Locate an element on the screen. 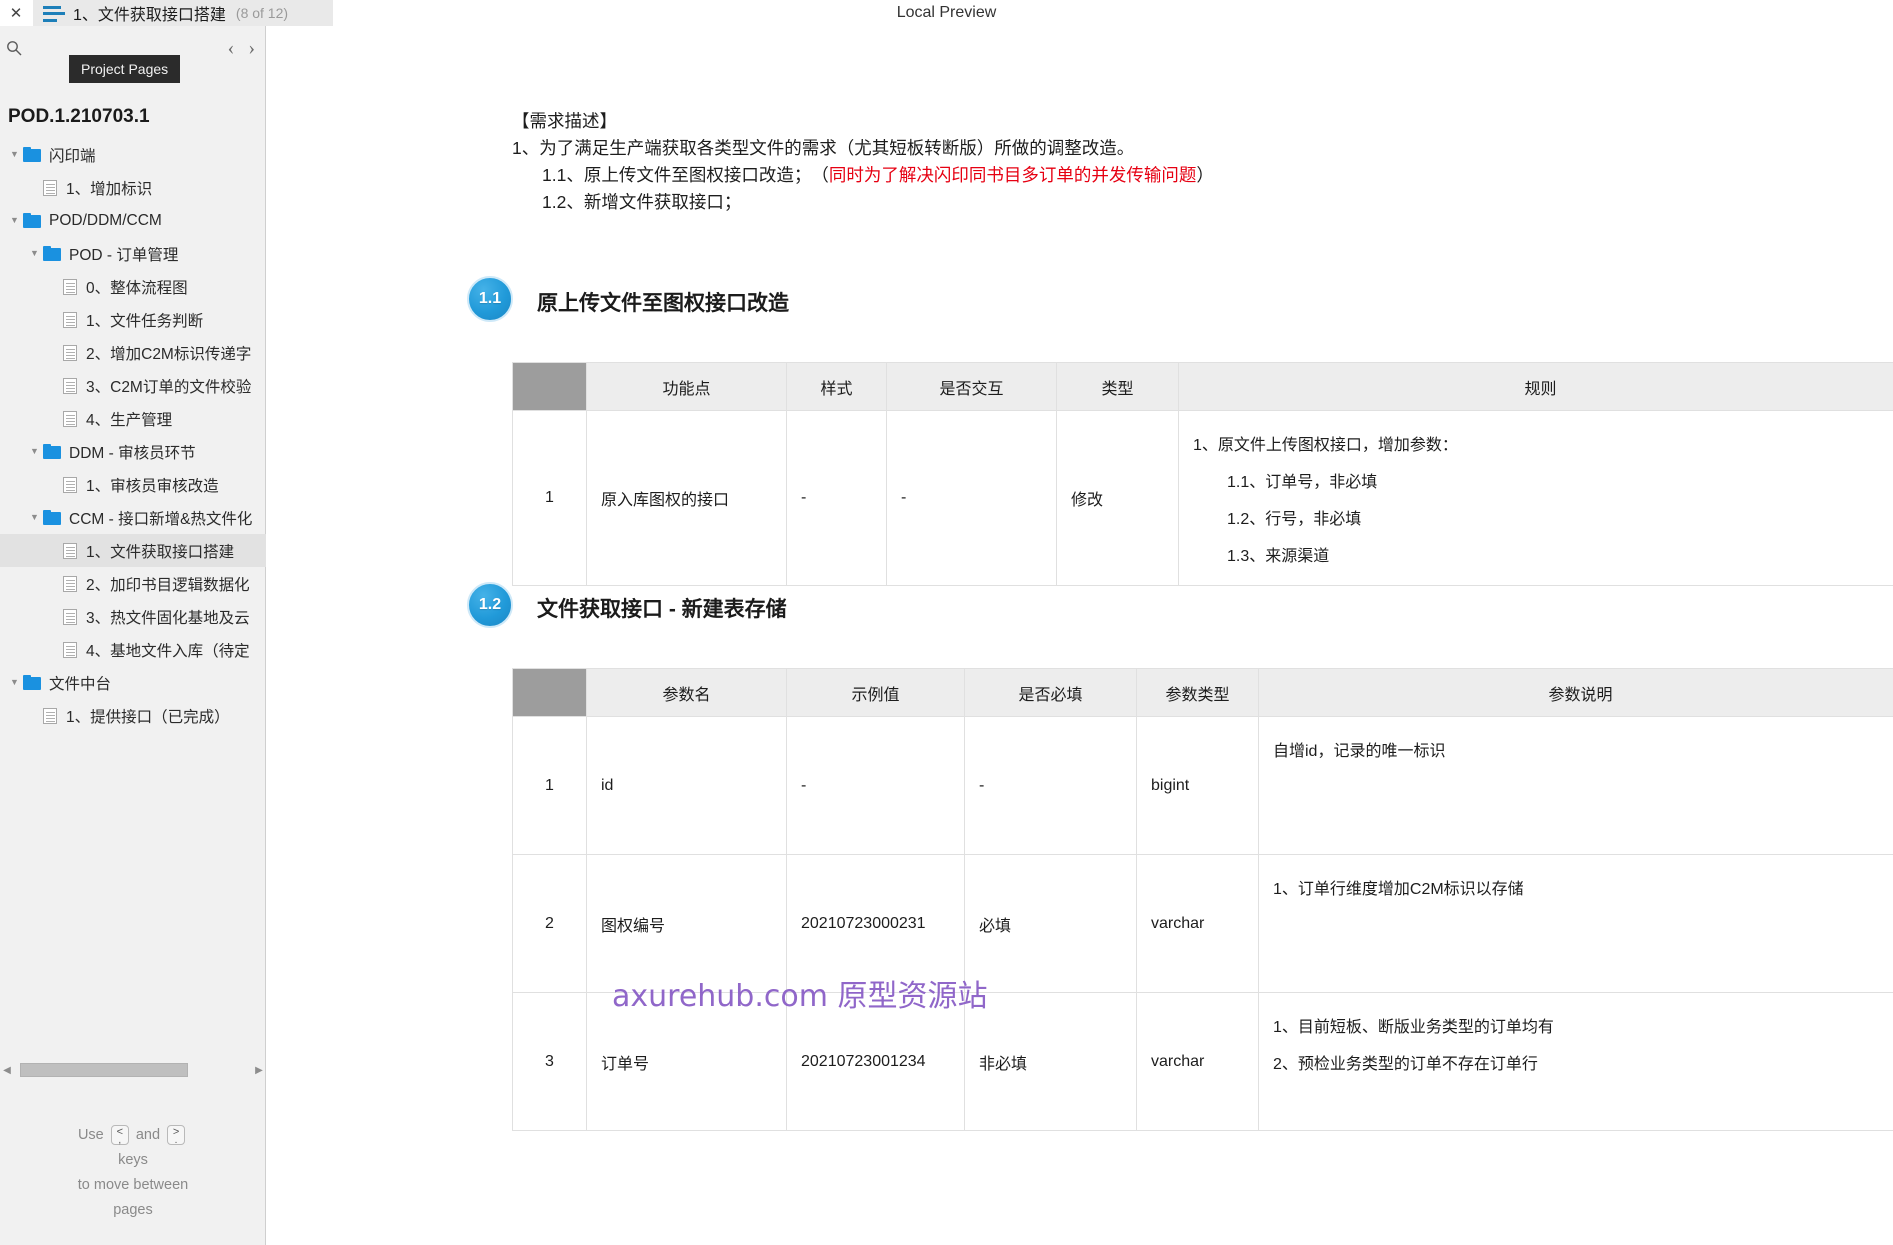 The image size is (1893, 1245). tree-item: ▼2、增加C2M标识传递字 is located at coordinates (133, 352).